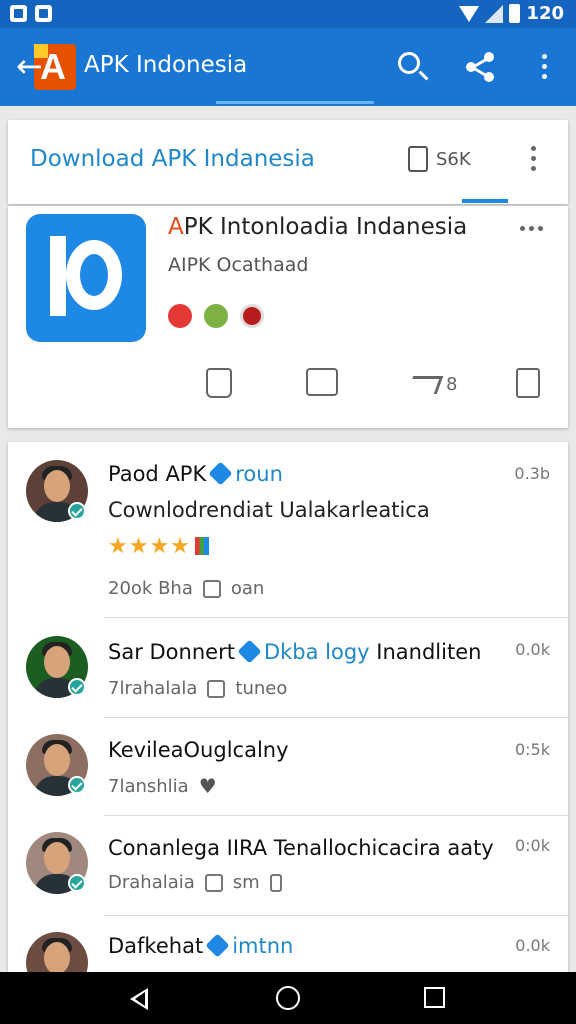 The height and width of the screenshot is (1024, 576). Describe the element at coordinates (86, 278) in the screenshot. I see `app-icon` at that location.